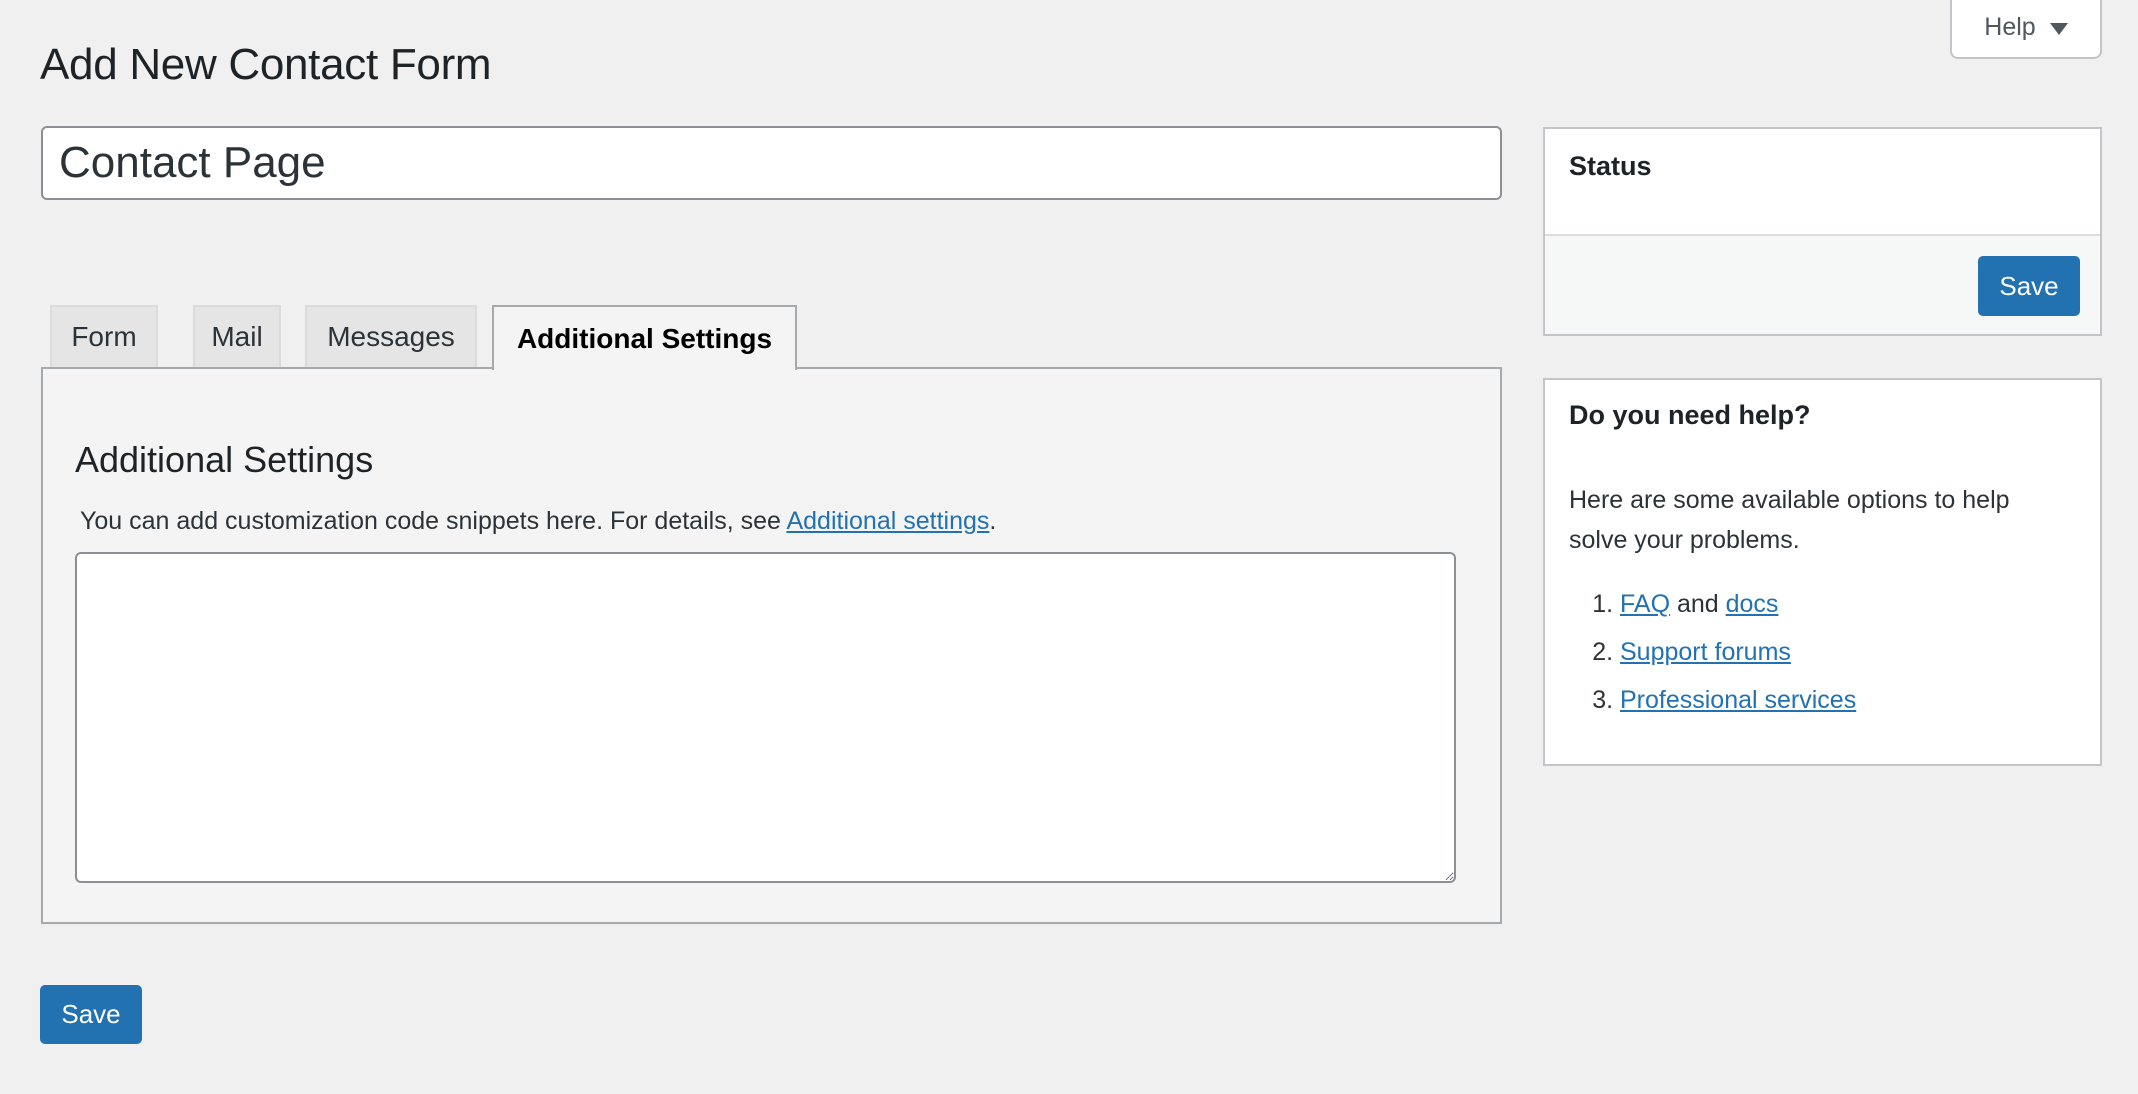  What do you see at coordinates (1705, 652) in the screenshot?
I see `support-forums-link: Support forums` at bounding box center [1705, 652].